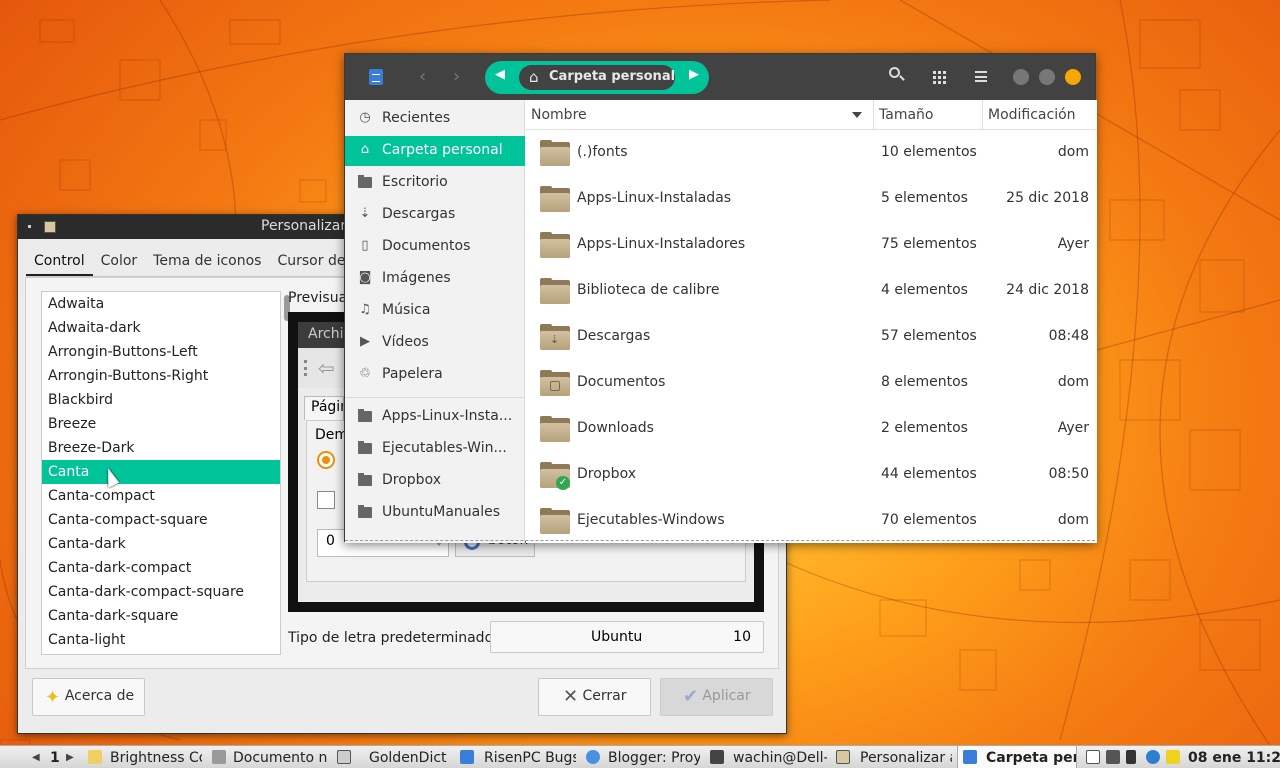  I want to click on forward-arrow-icon: ›, so click(456, 76).